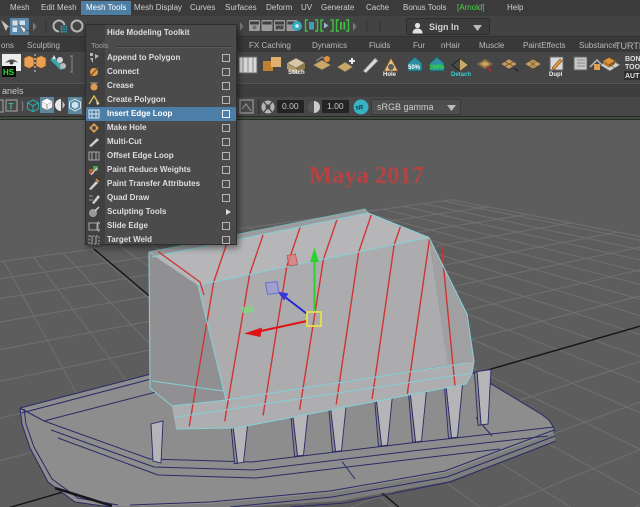  Describe the element at coordinates (390, 75) in the screenshot. I see `svg-text: Hole` at that location.